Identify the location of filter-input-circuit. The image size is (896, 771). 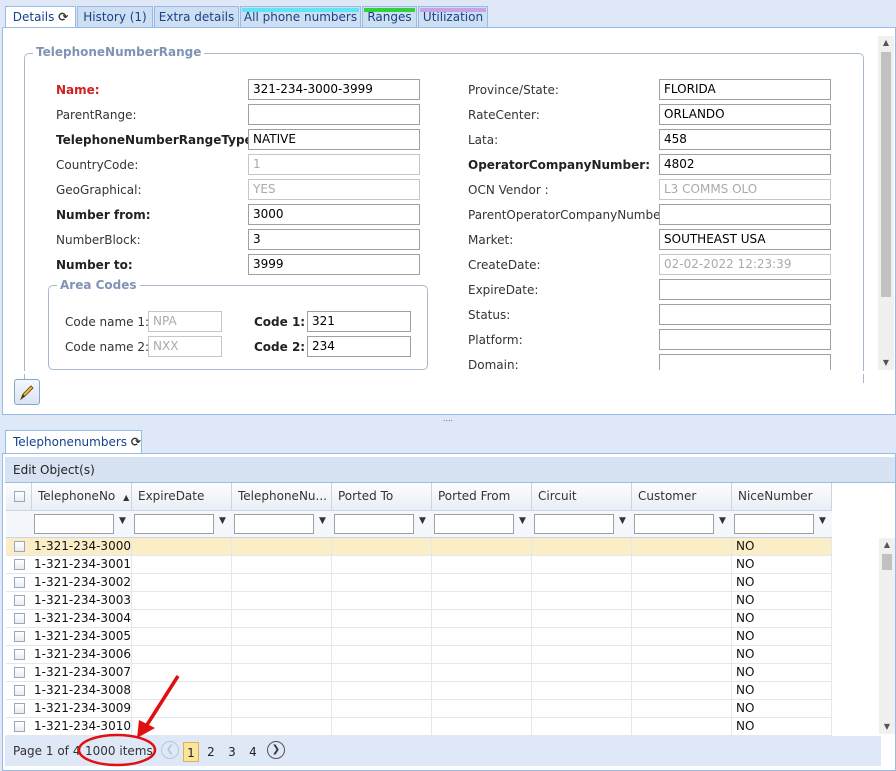
(574, 524).